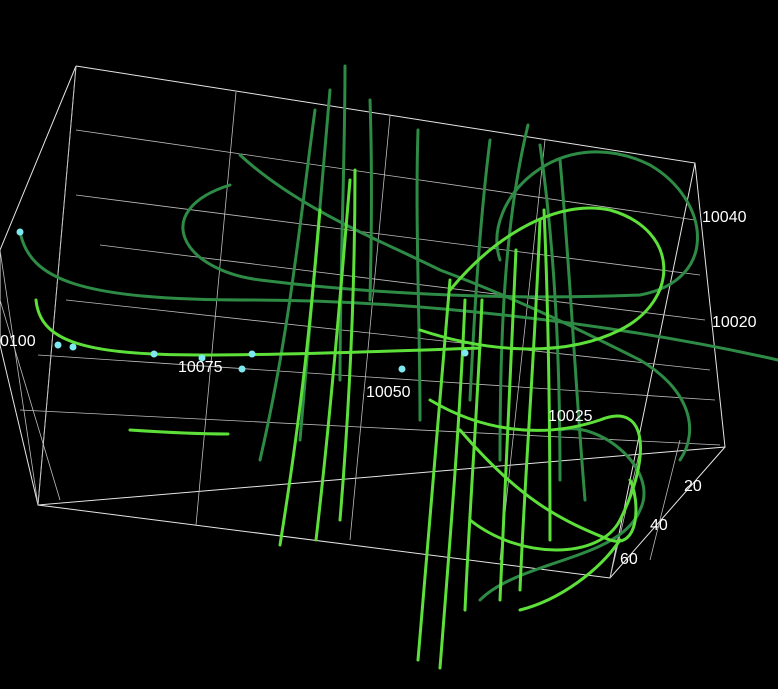 The height and width of the screenshot is (689, 778). Describe the element at coordinates (370, 200) in the screenshot. I see `dark-trace` at that location.